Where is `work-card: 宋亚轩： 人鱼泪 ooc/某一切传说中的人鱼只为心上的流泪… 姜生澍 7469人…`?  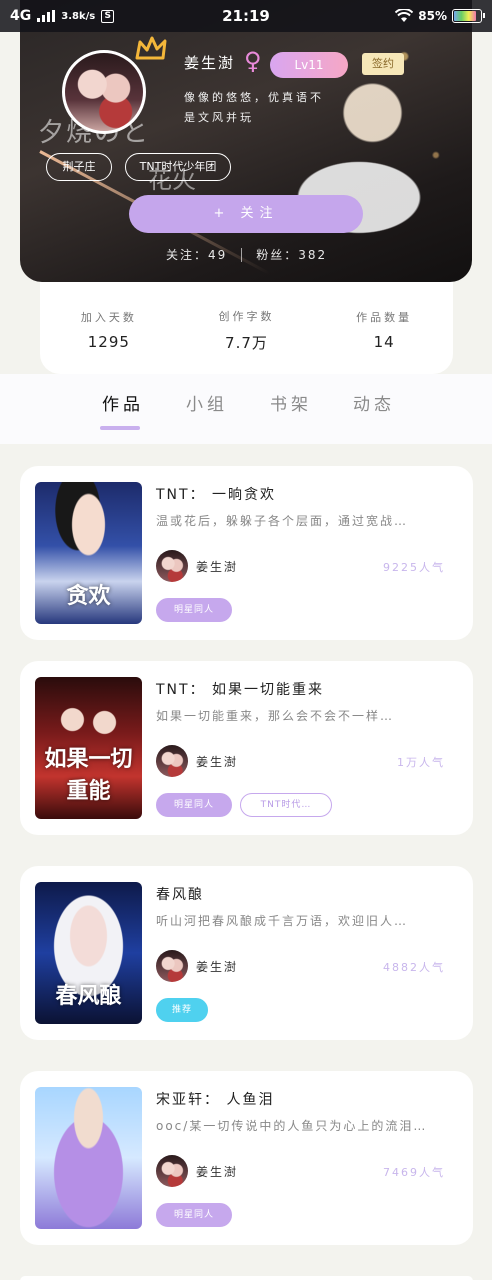
work-card: 宋亚轩： 人鱼泪 ooc/某一切传说中的人鱼只为心上的流泪… 姜生澍 7469人… is located at coordinates (246, 1158).